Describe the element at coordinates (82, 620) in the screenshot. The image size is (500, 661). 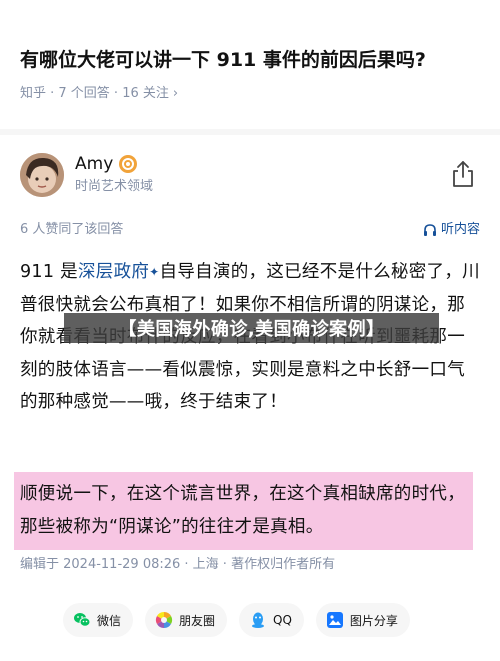
I see `wechat-icon` at that location.